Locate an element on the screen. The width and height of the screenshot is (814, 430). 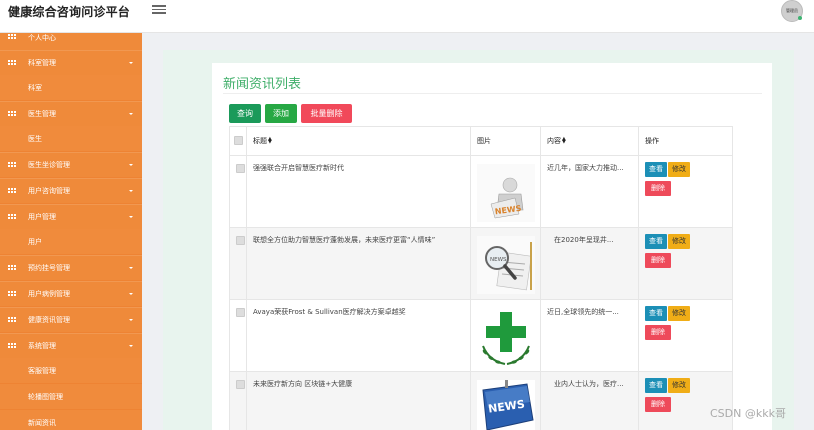
sidebar-item-label: 医生坐诊管理 is located at coordinates (49, 165).